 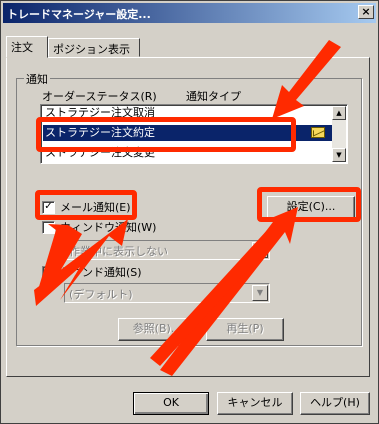 What do you see at coordinates (118, 251) in the screenshot?
I see `display-mode-value: 作業中に表示しない` at bounding box center [118, 251].